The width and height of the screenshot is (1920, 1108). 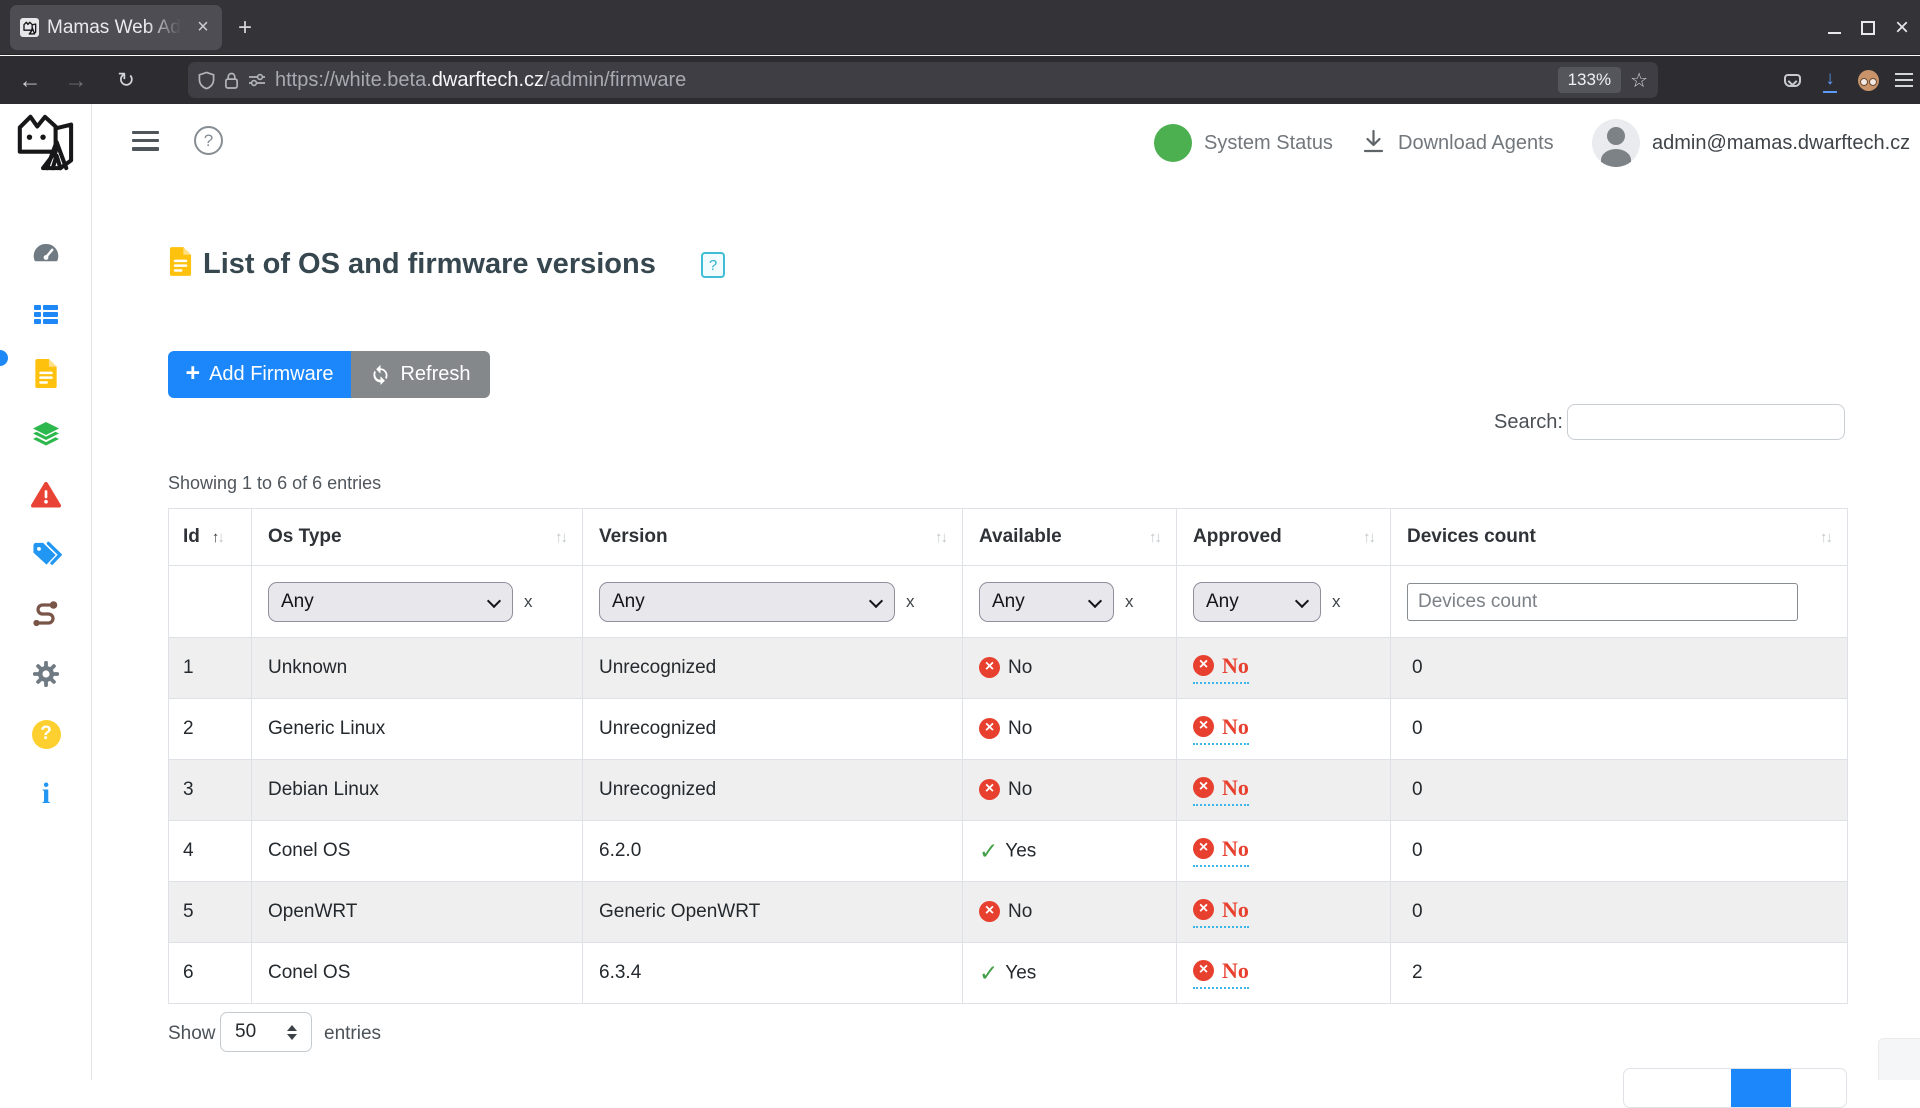 What do you see at coordinates (1902, 28) in the screenshot?
I see `window-close-button` at bounding box center [1902, 28].